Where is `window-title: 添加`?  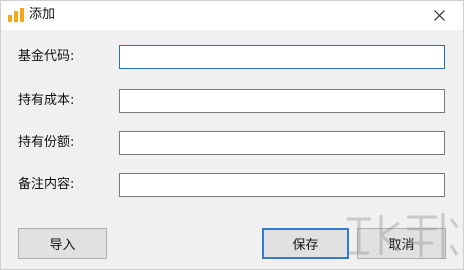
window-title: 添加 is located at coordinates (42, 14).